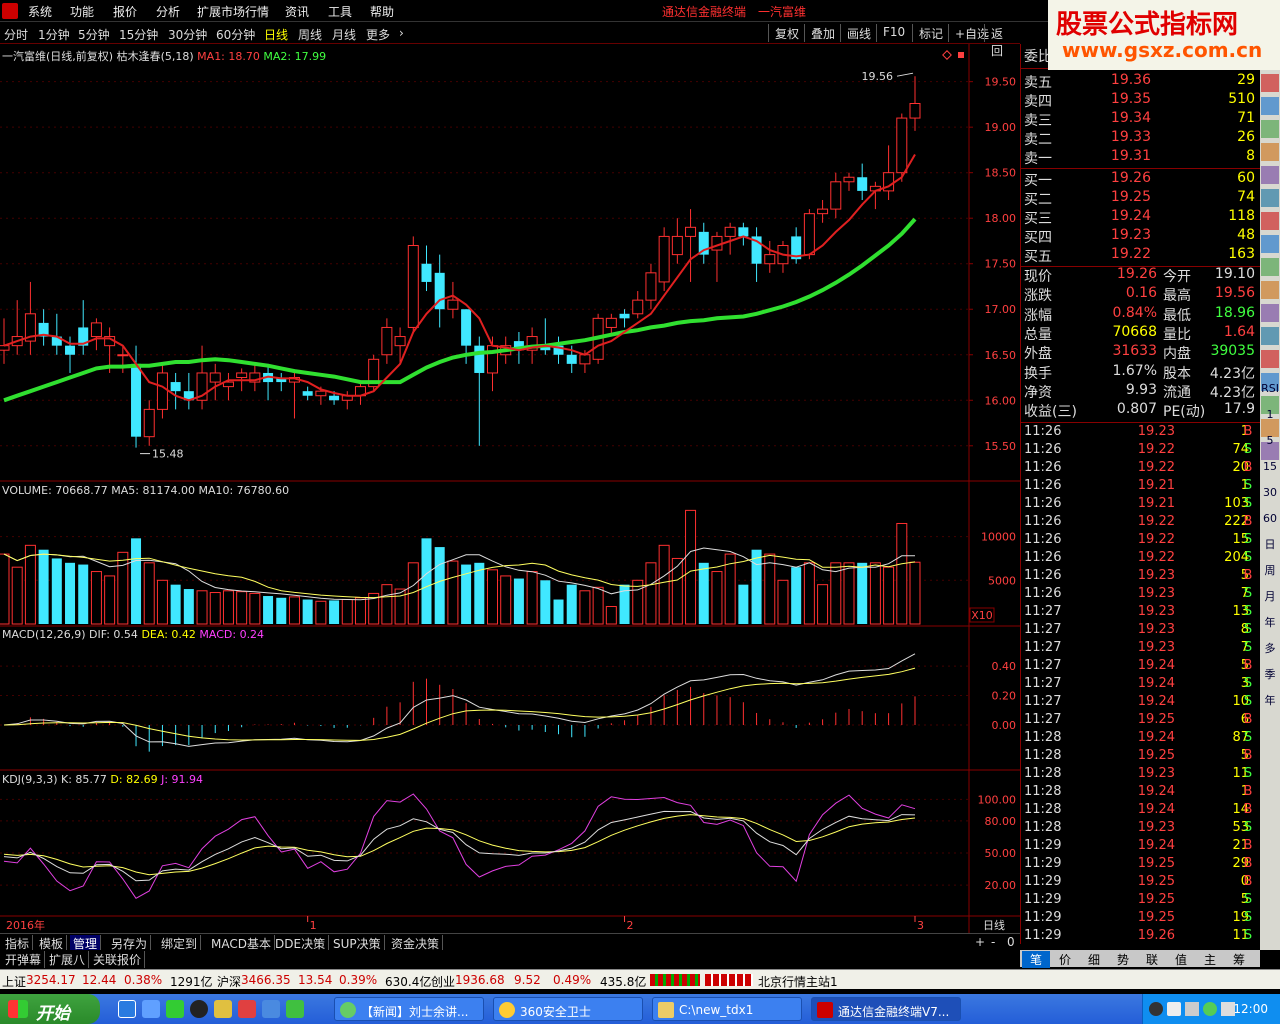 This screenshot has height=1024, width=1280. Describe the element at coordinates (344, 34) in the screenshot. I see `period-monthly: 月线` at that location.